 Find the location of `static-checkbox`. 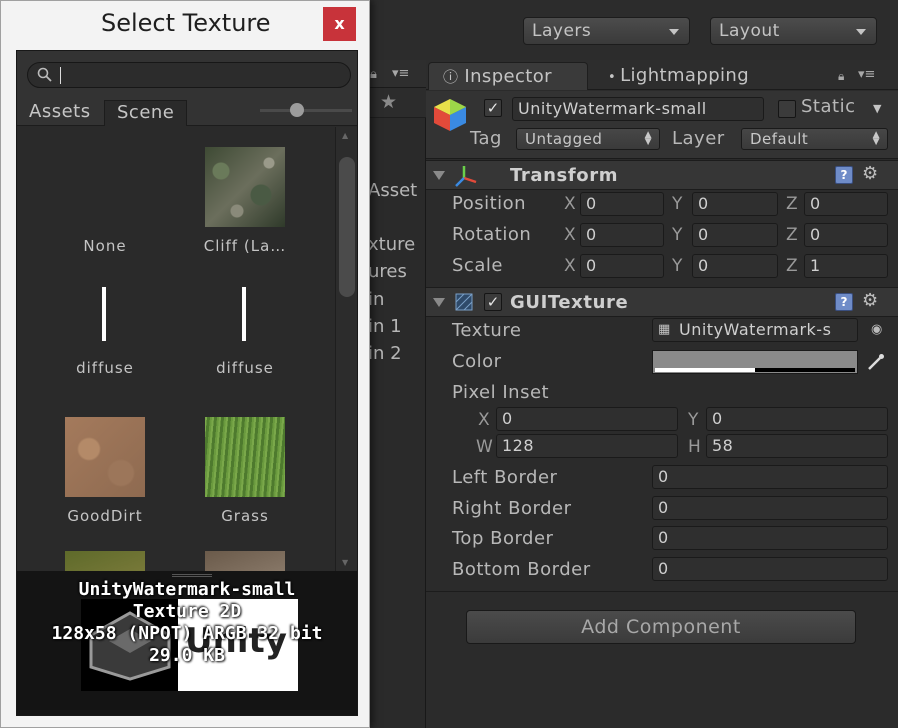

static-checkbox is located at coordinates (787, 109).